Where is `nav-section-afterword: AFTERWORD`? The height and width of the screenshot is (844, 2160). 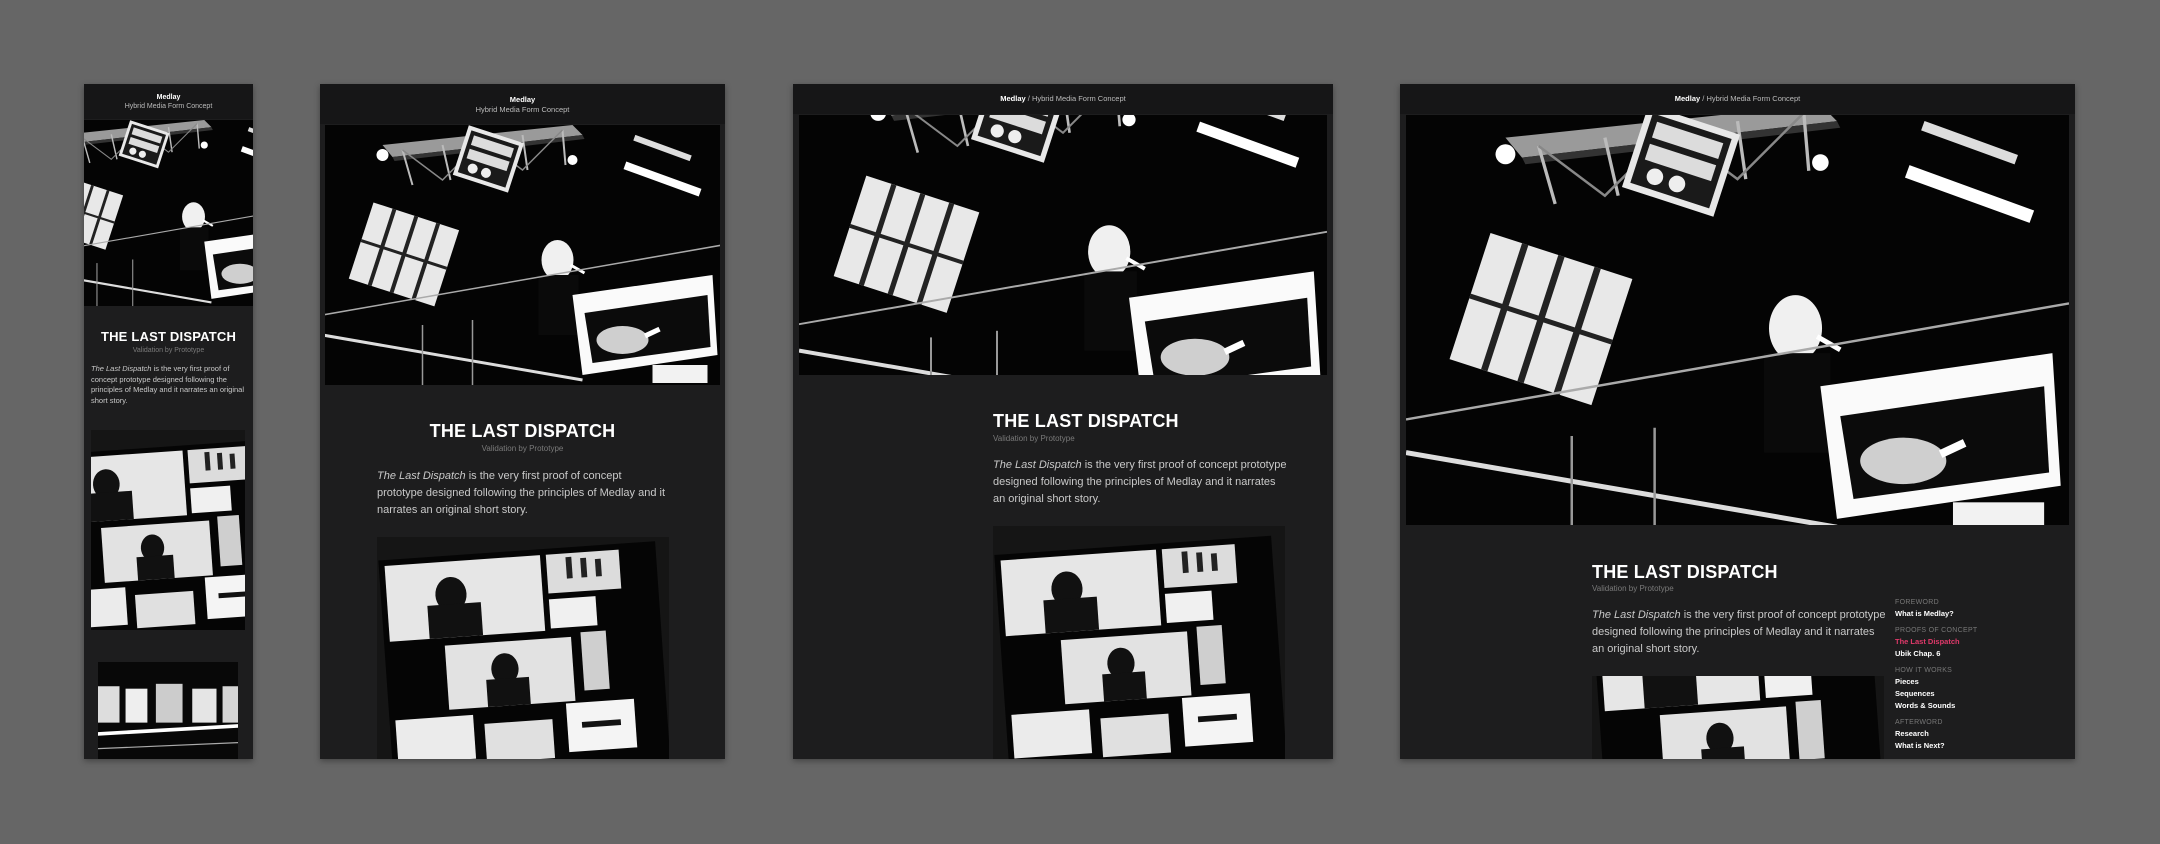 nav-section-afterword: AFTERWORD is located at coordinates (1919, 722).